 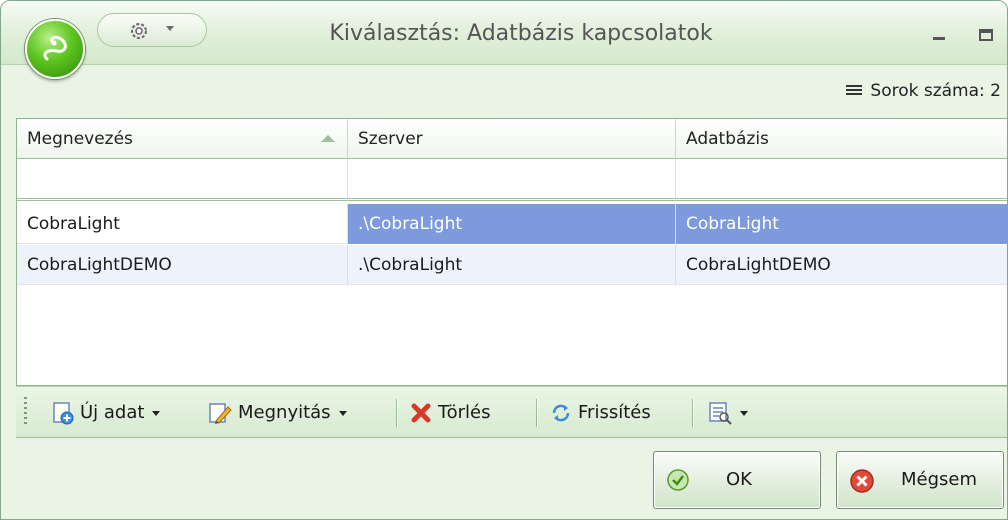 I want to click on column-header-label: Megnevezés, so click(x=80, y=139).